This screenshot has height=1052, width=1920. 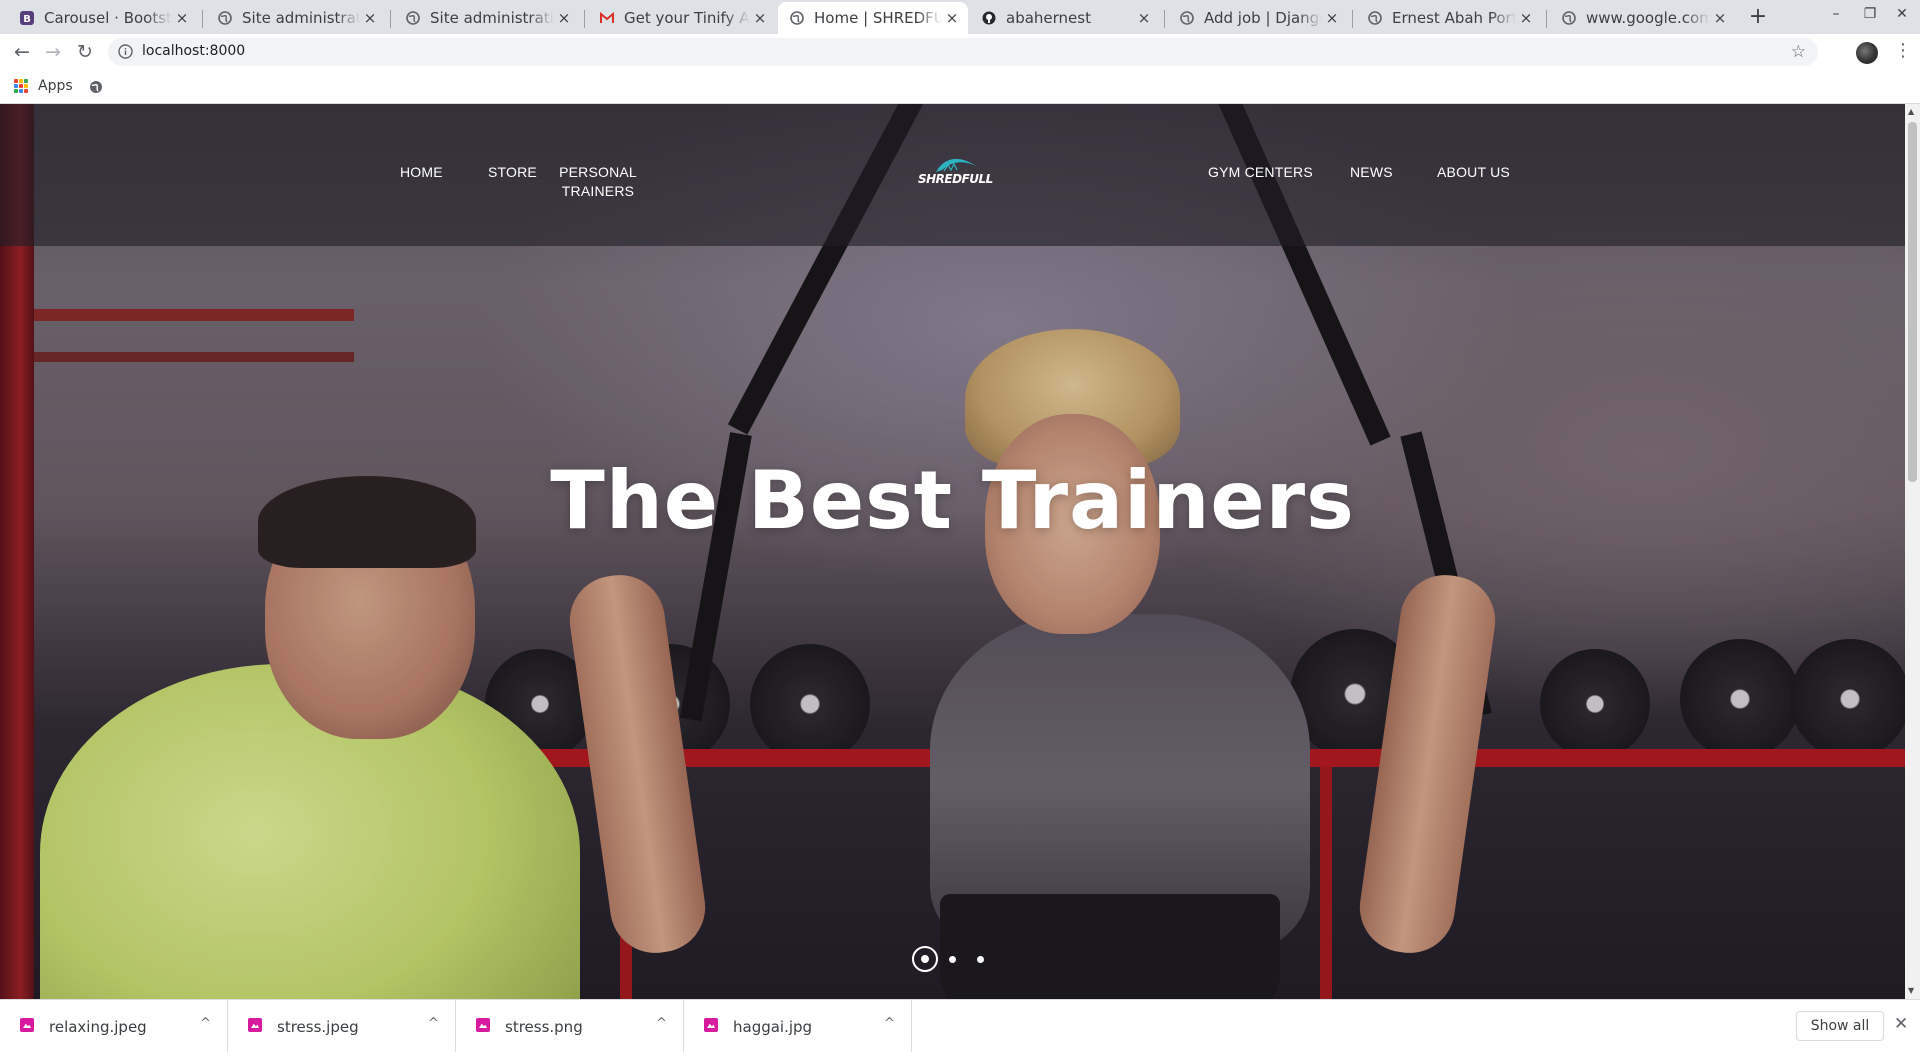 What do you see at coordinates (193, 51) in the screenshot?
I see `url-text: localhost:8000` at bounding box center [193, 51].